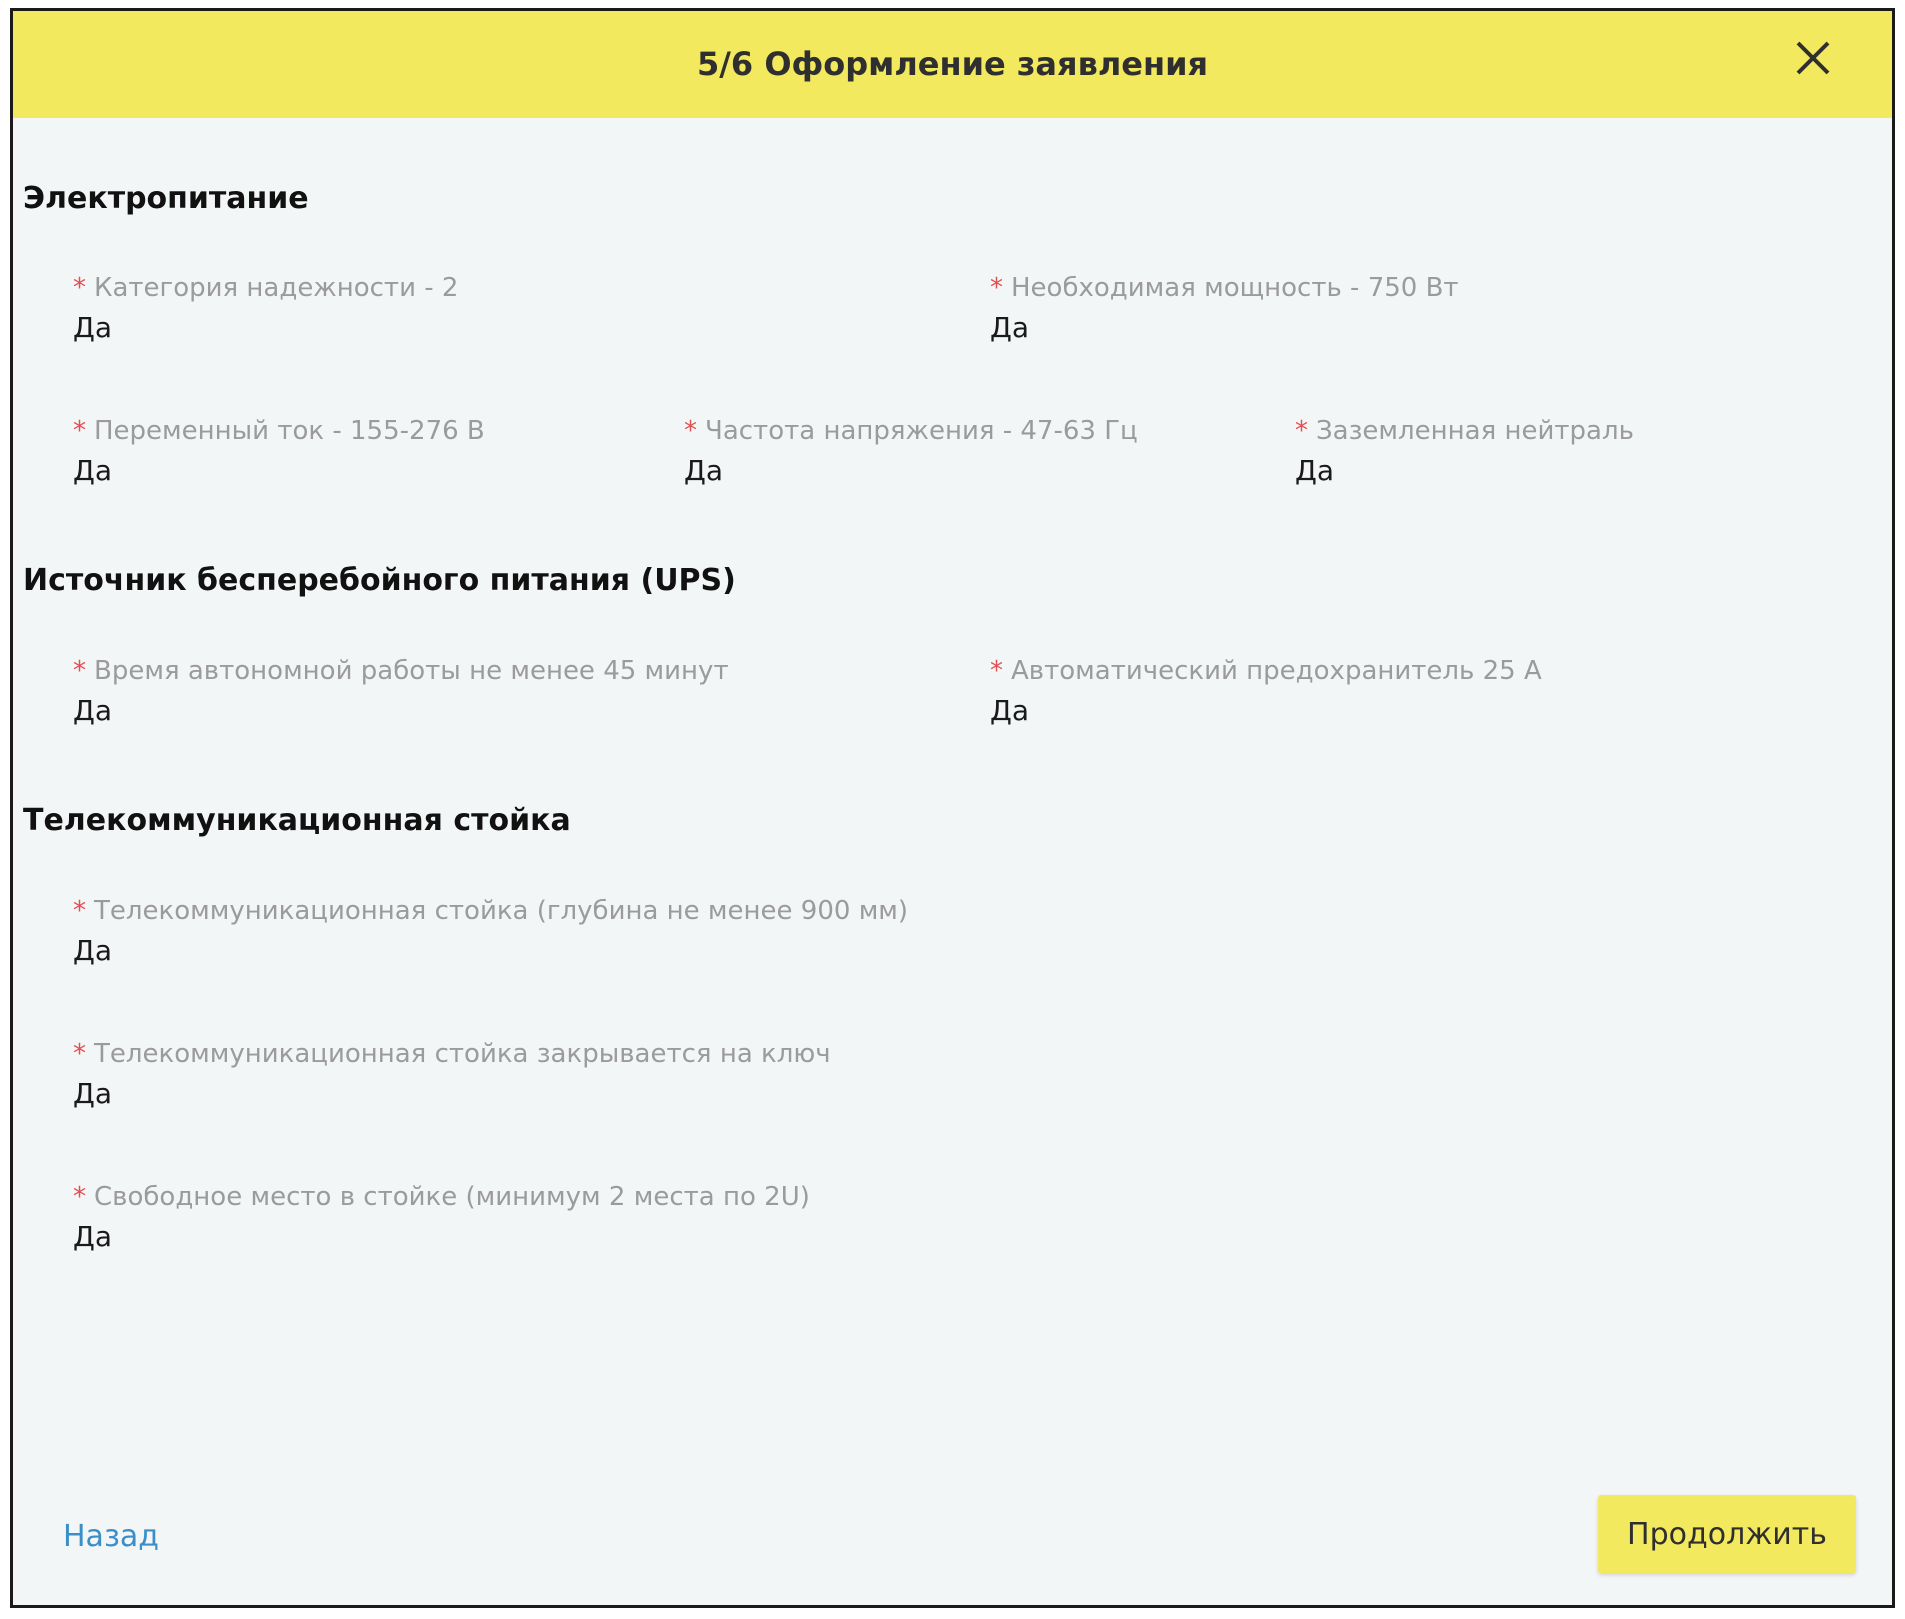 Image resolution: width=1905 pixels, height=1619 pixels. I want to click on field-label: Заземленная нейтраль, so click(1475, 431).